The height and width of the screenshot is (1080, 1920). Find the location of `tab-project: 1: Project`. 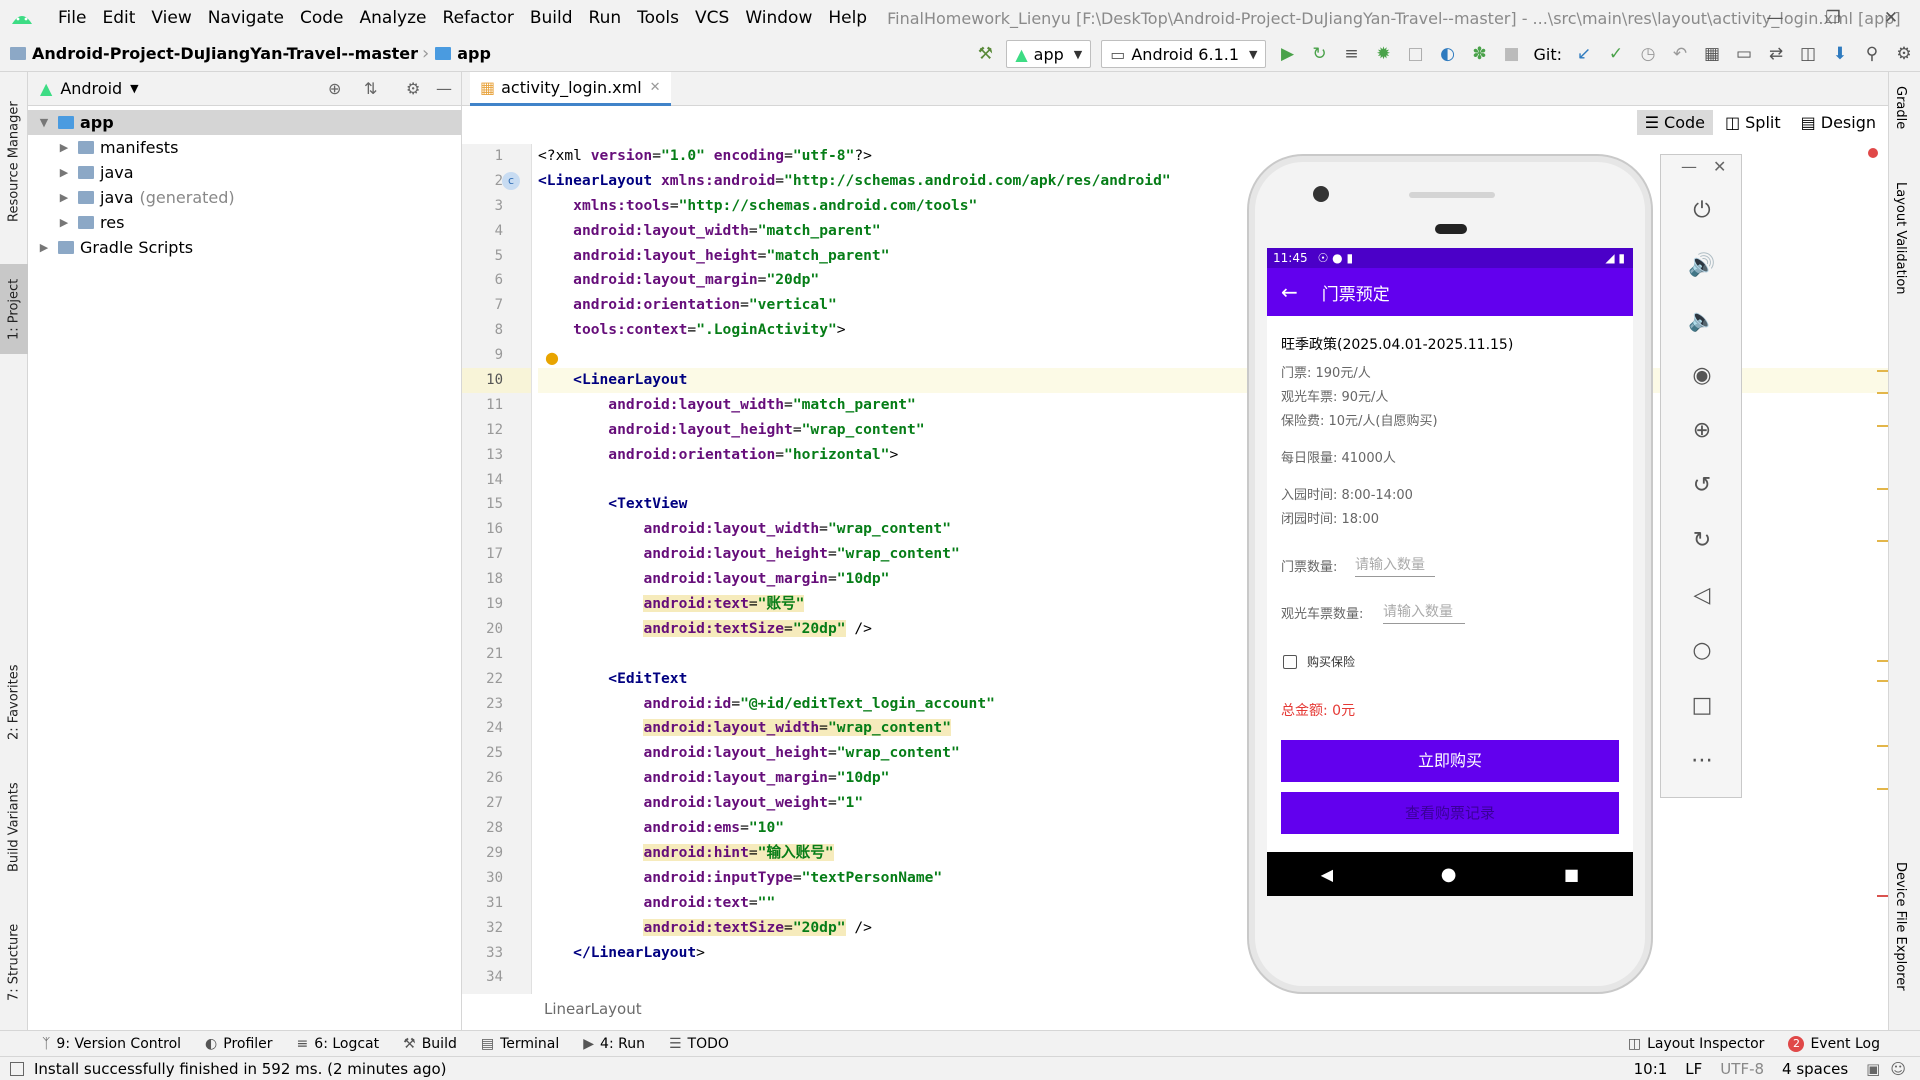

tab-project: 1: Project is located at coordinates (14, 309).